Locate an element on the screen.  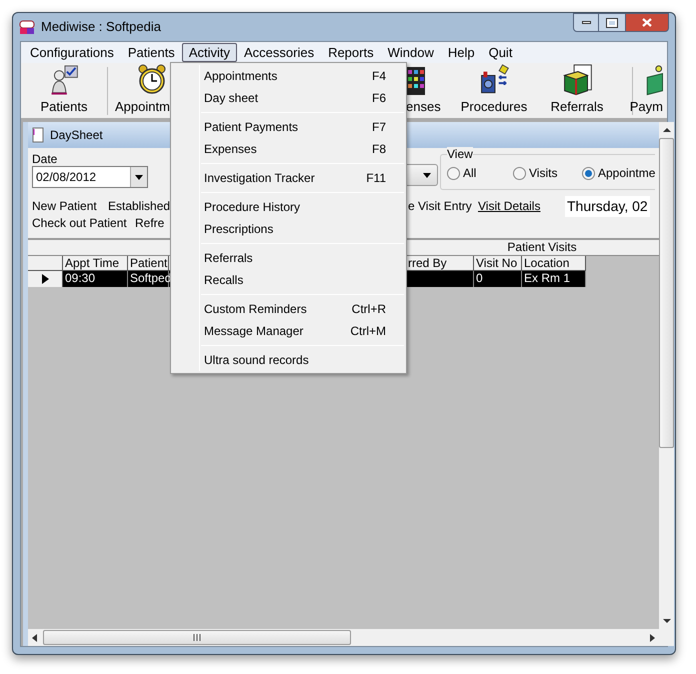
table-cell: 09:30 is located at coordinates (95, 279).